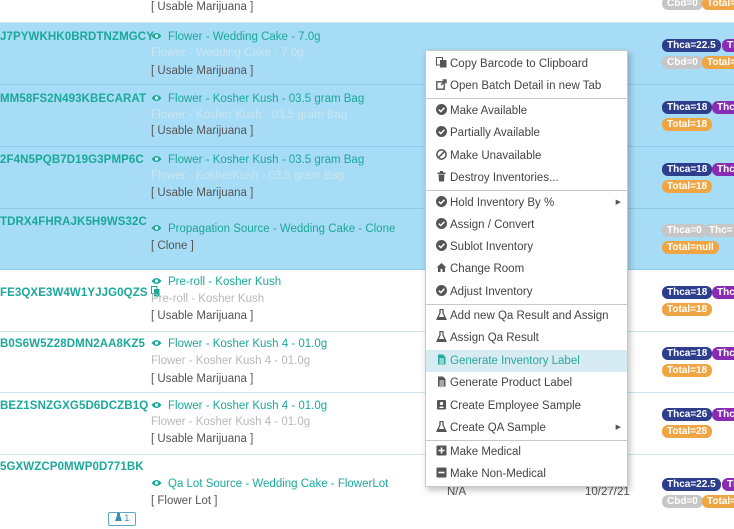 The height and width of the screenshot is (529, 734). I want to click on product-subtitle: Flower - Kosher Kush 4 - 01.0g, so click(231, 361).